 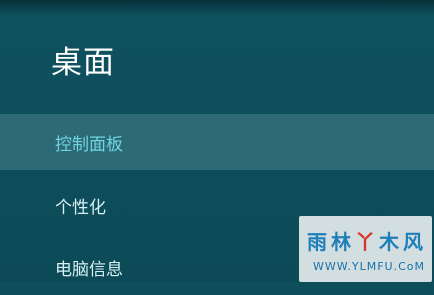 I want to click on watermark-url: WWW.YLMFU.CoM, so click(x=369, y=266).